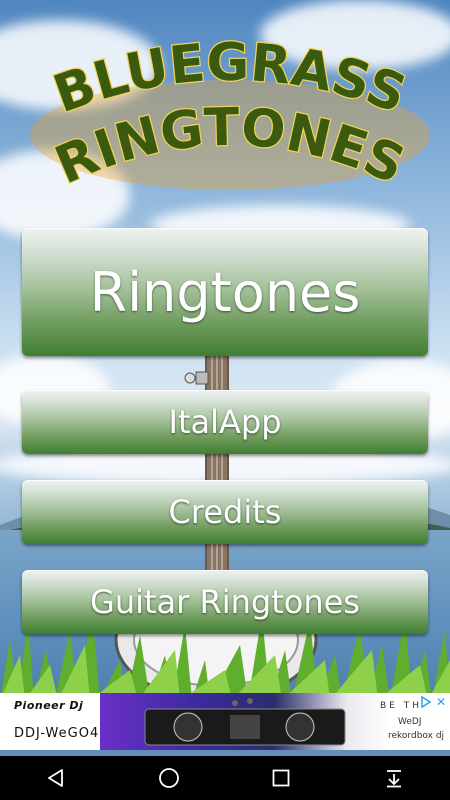  I want to click on ringtones-button: Ringtones, so click(225, 292).